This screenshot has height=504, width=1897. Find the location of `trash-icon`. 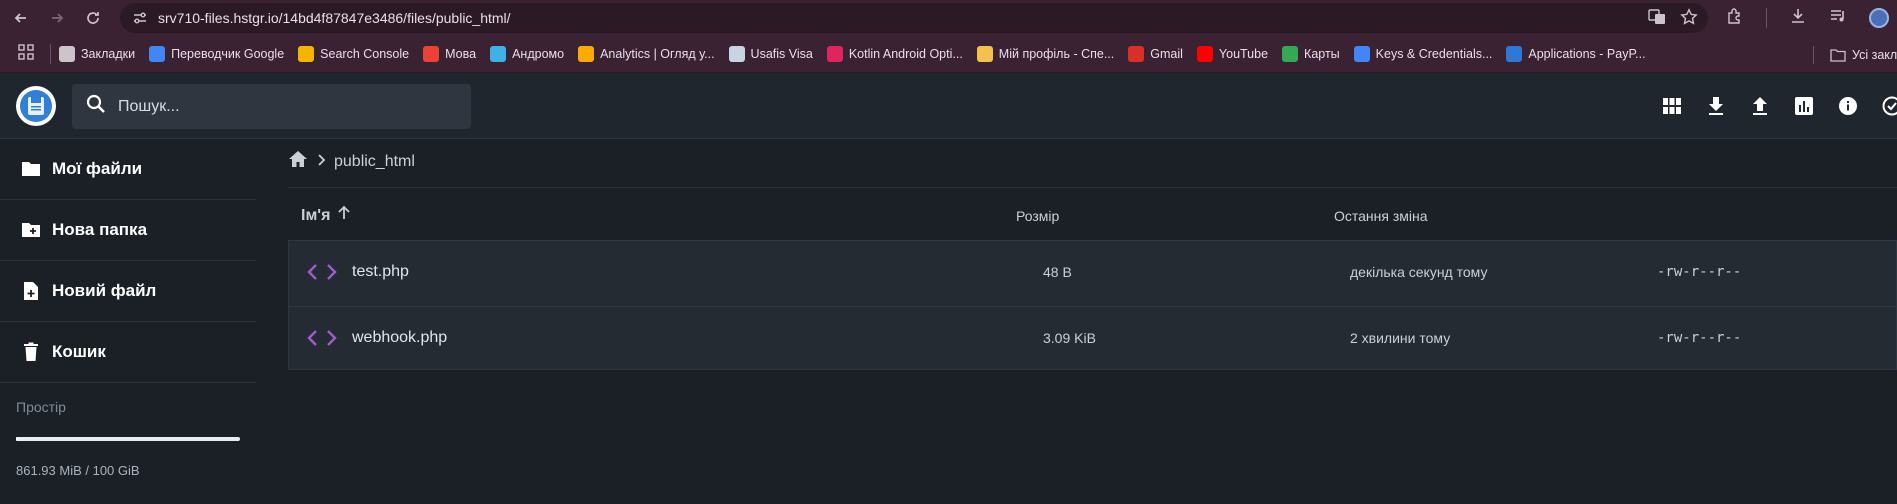

trash-icon is located at coordinates (31, 352).